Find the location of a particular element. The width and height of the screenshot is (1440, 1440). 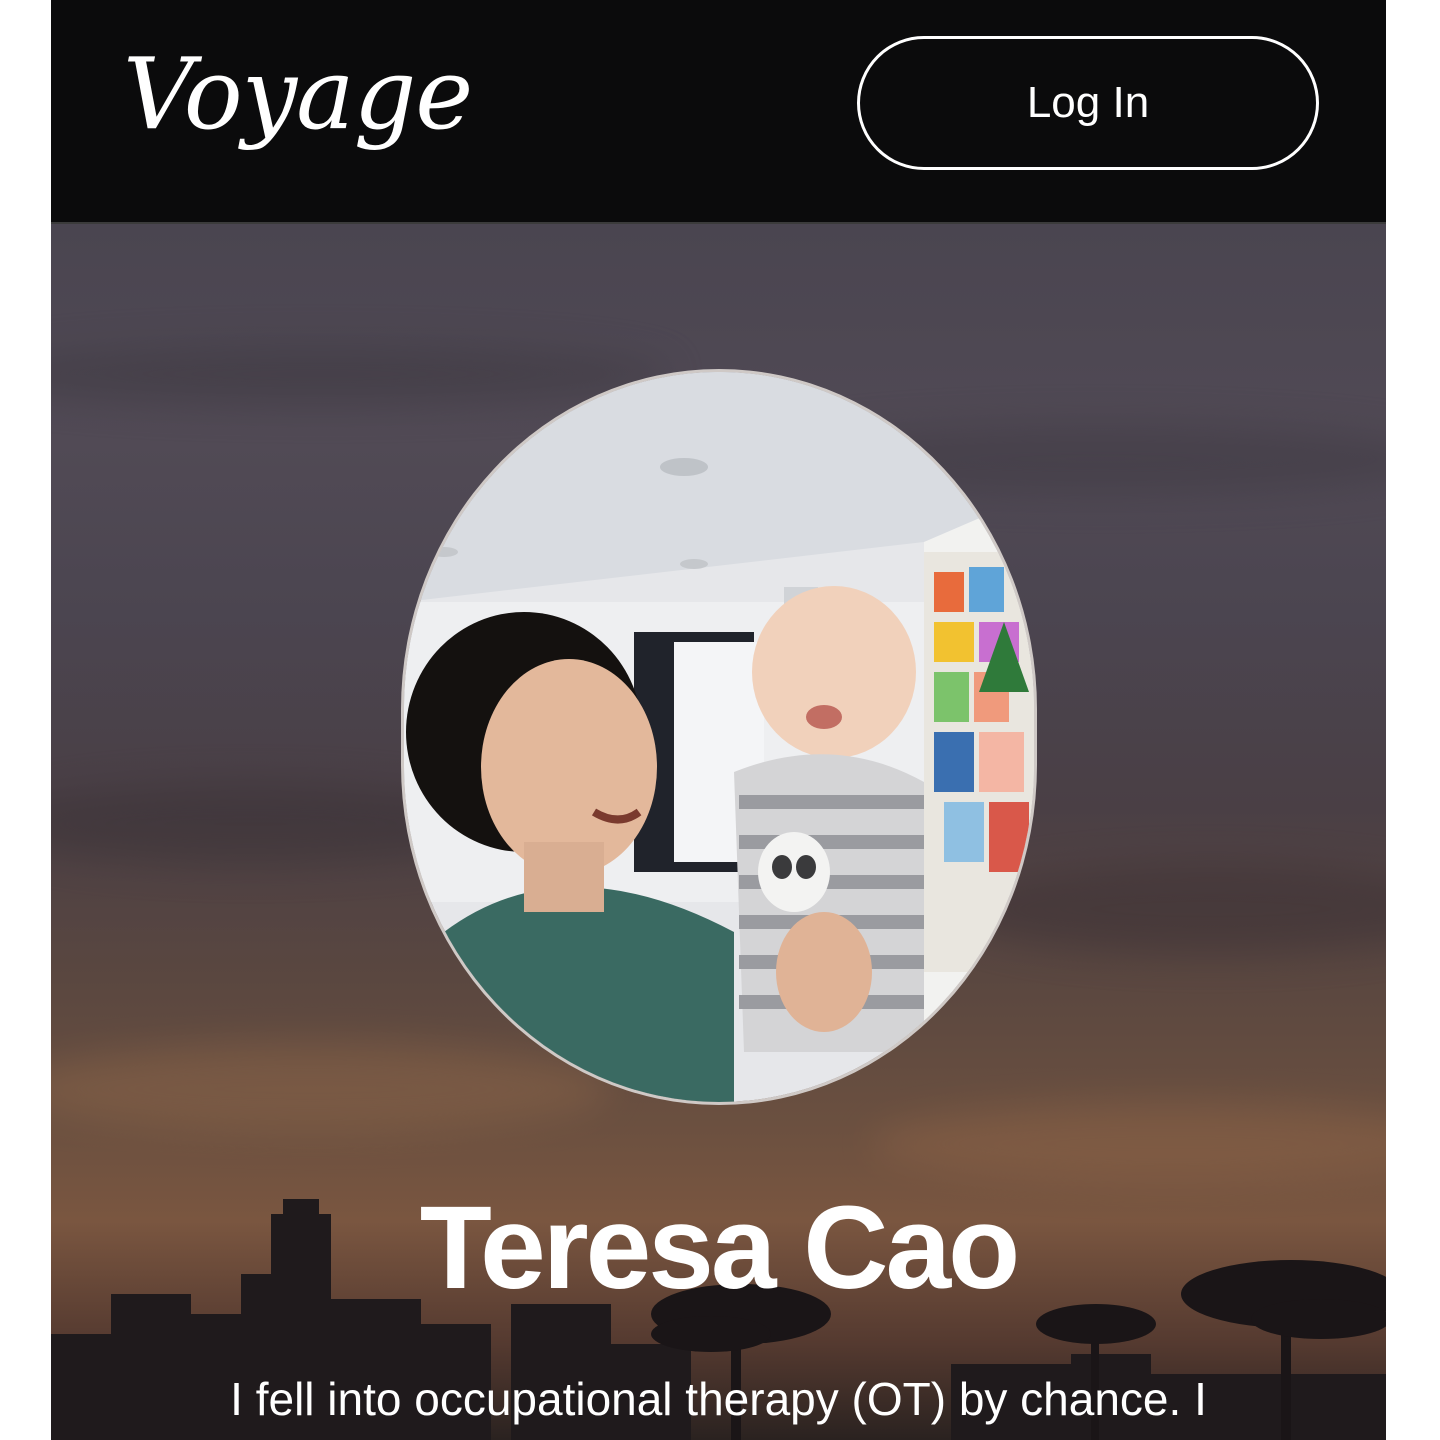

log-in-button: Log In is located at coordinates (1088, 103).